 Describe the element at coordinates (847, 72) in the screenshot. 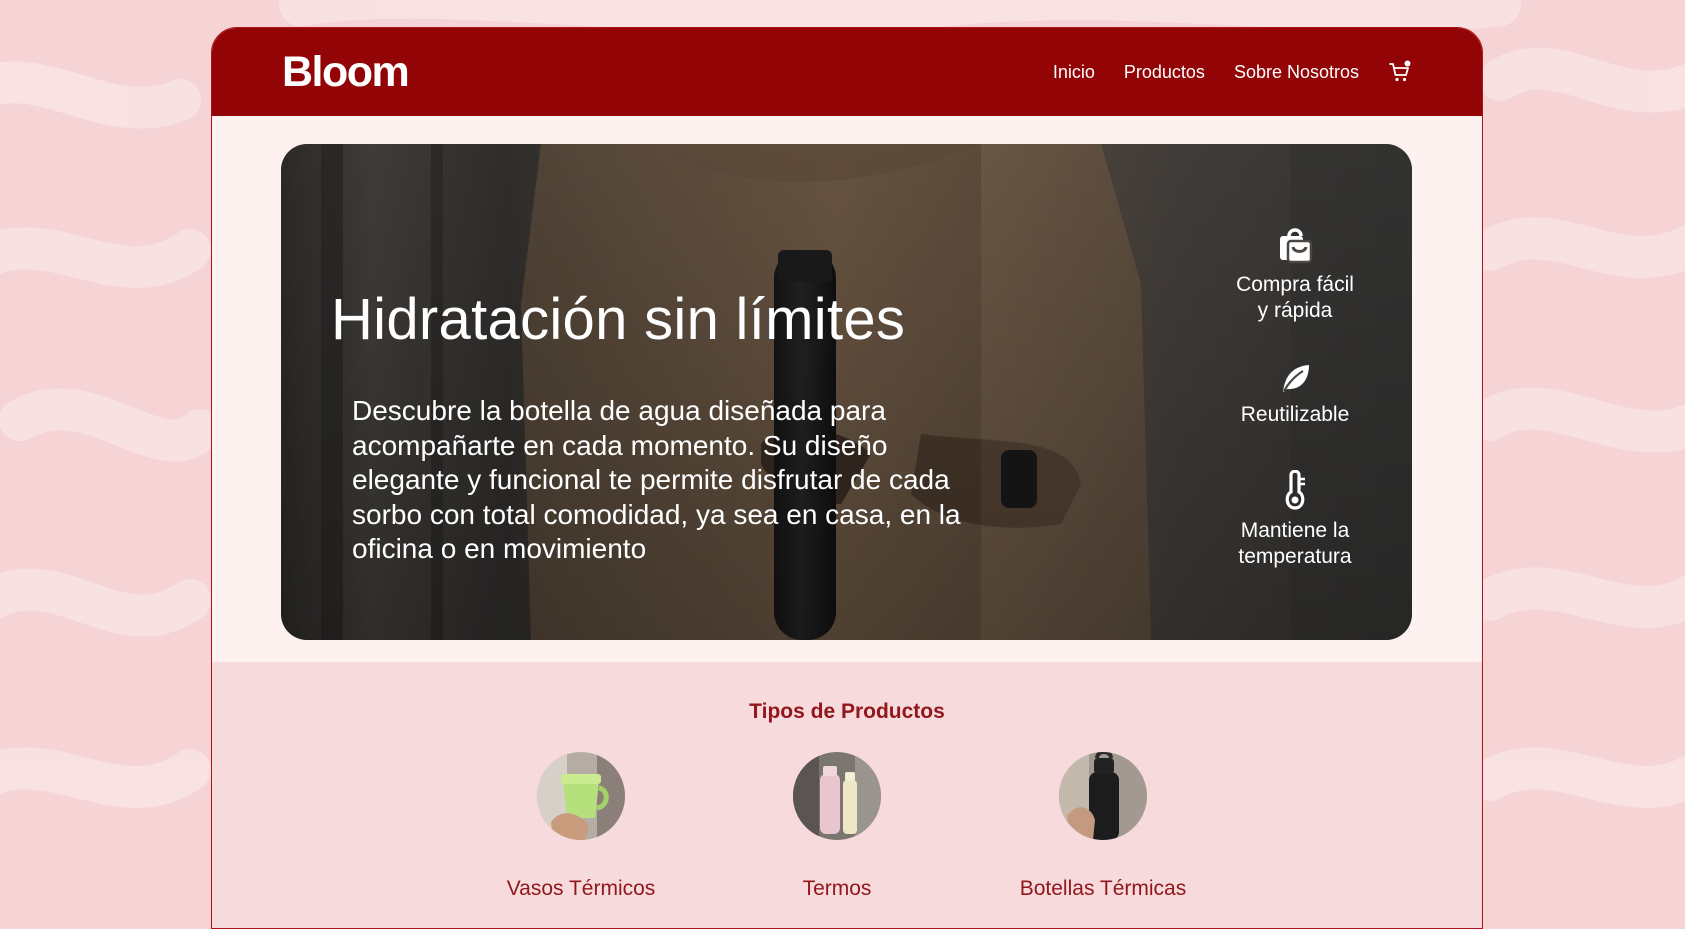

I see `navbar: Bloom Inicio Productos Sobre Nosotros` at that location.